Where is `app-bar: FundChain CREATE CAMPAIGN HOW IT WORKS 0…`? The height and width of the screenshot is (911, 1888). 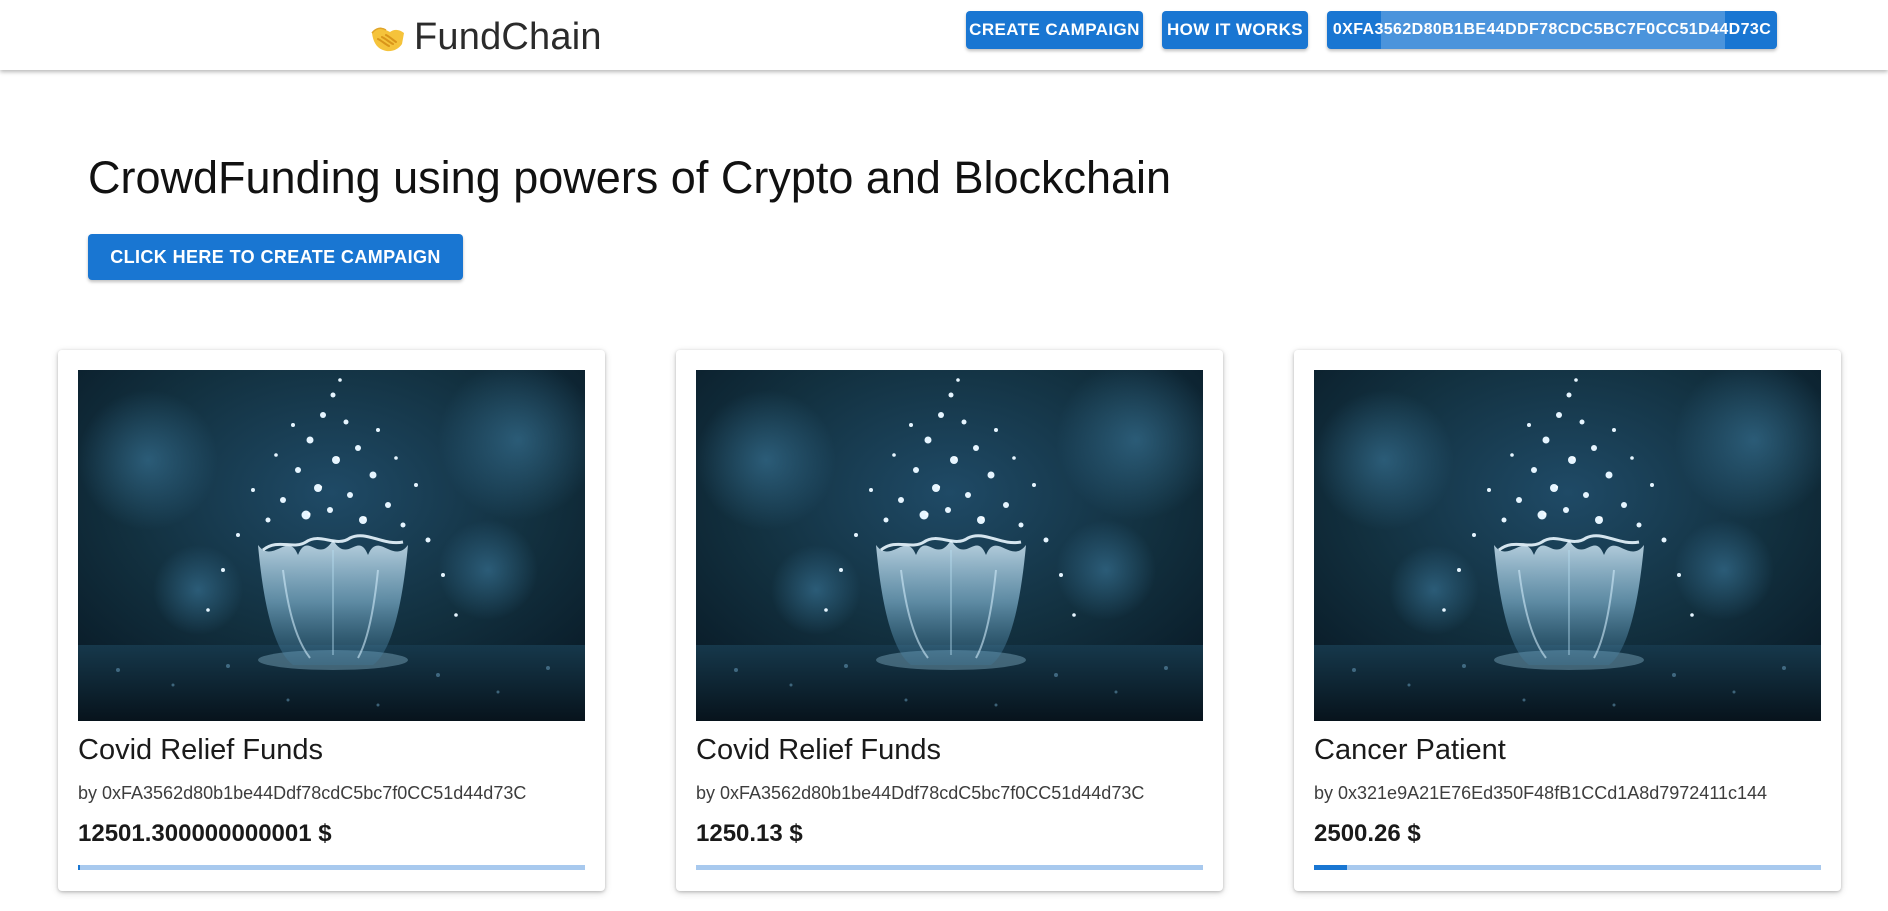 app-bar: FundChain CREATE CAMPAIGN HOW IT WORKS 0… is located at coordinates (944, 35).